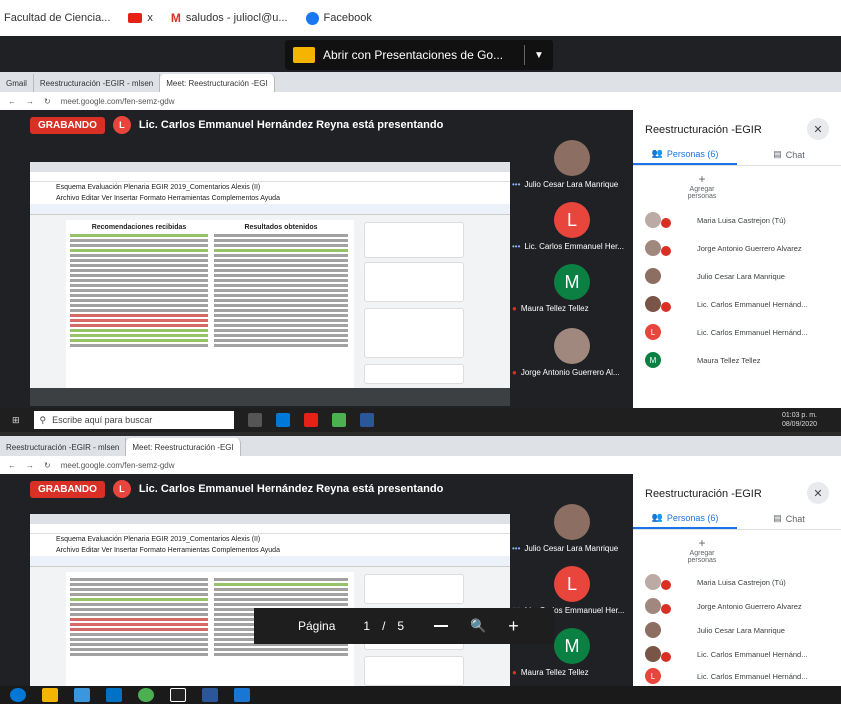 This screenshot has height=704, width=841. Describe the element at coordinates (50, 695) in the screenshot. I see `folder-icon` at that location.